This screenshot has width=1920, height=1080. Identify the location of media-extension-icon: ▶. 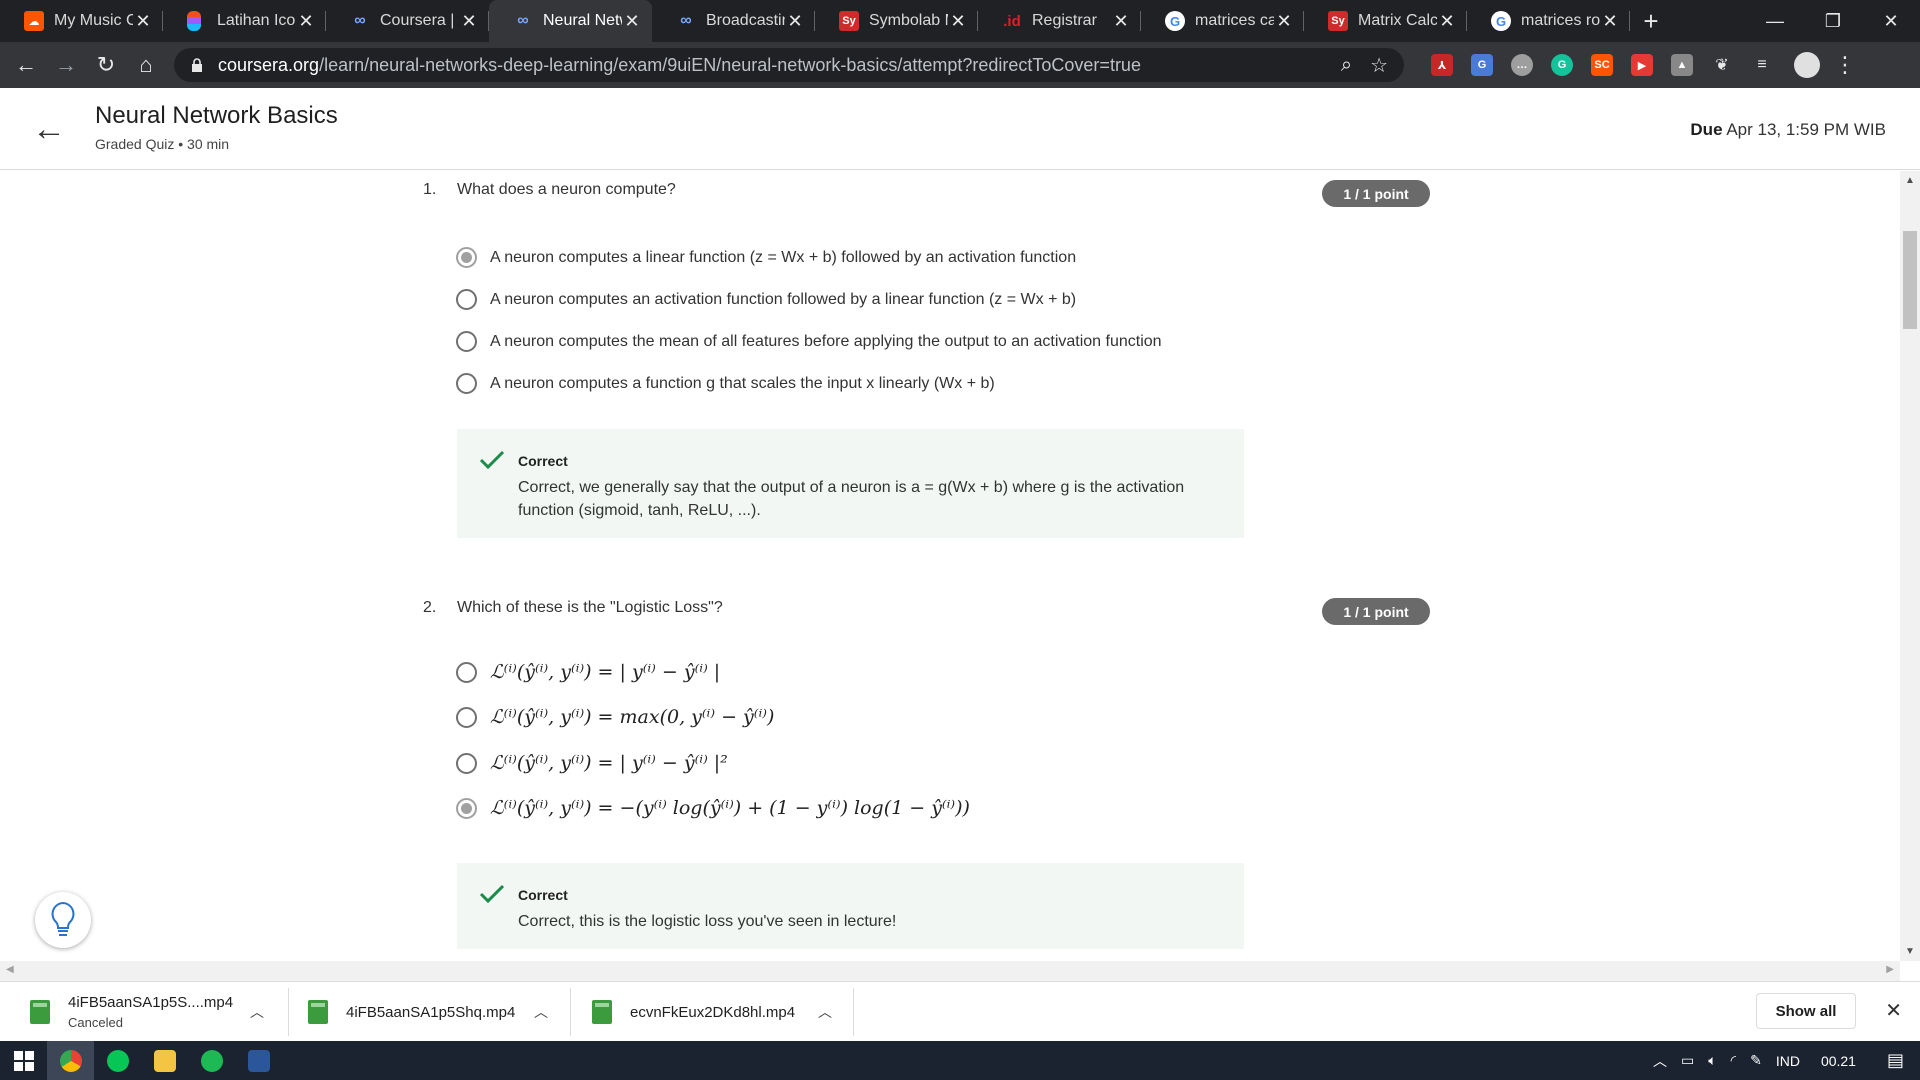
(1642, 65).